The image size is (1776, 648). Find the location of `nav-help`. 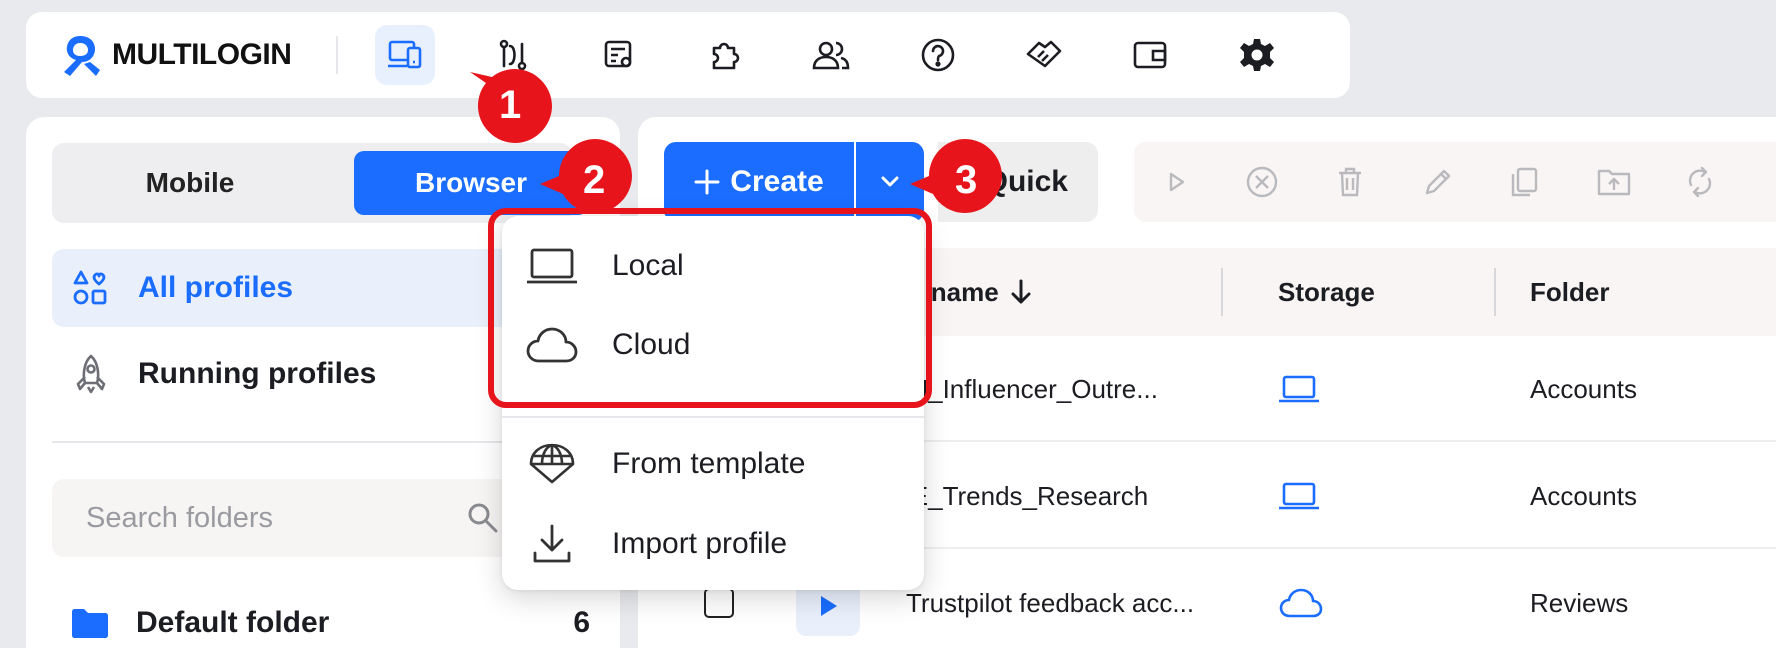

nav-help is located at coordinates (938, 55).